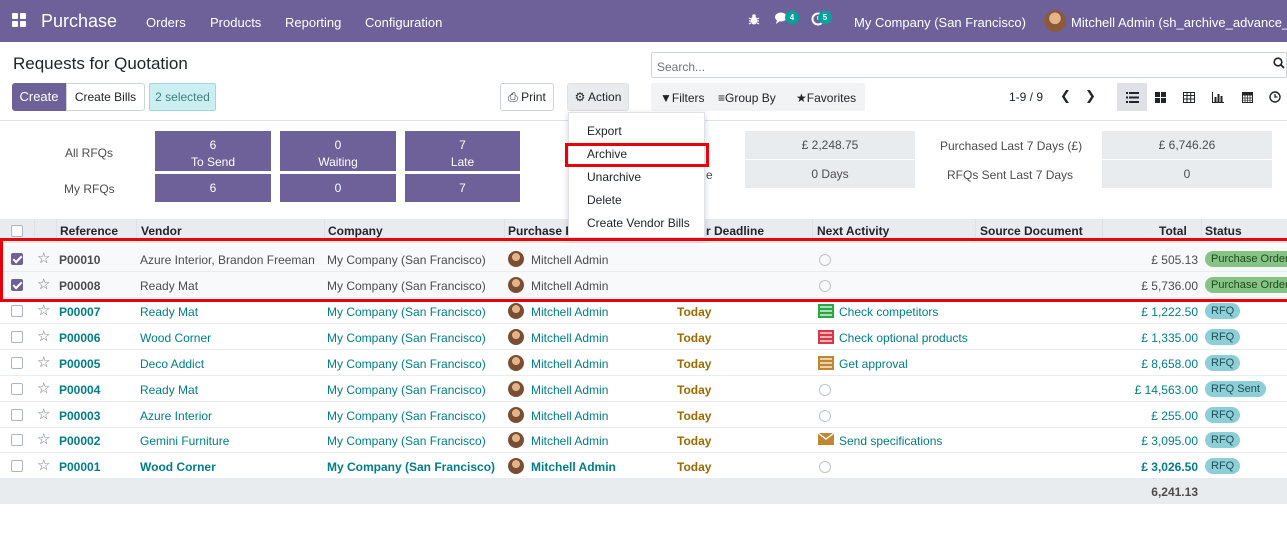  Describe the element at coordinates (182, 97) in the screenshot. I see `selected-count-badge: 2 selected` at that location.